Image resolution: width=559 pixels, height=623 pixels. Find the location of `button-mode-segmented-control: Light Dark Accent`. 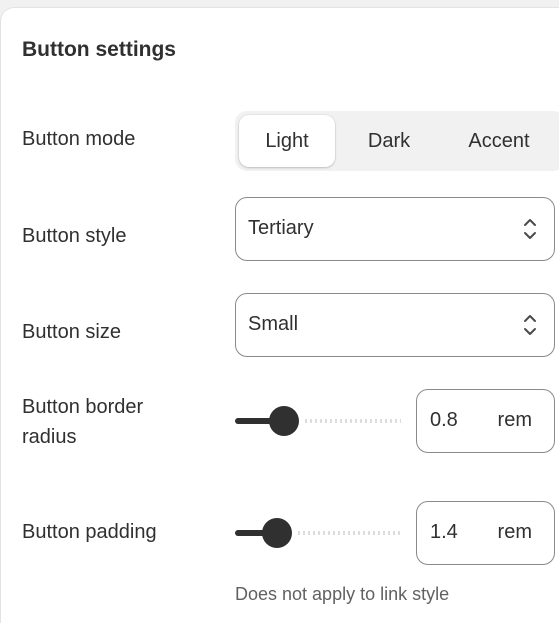

button-mode-segmented-control: Light Dark Accent is located at coordinates (397, 141).